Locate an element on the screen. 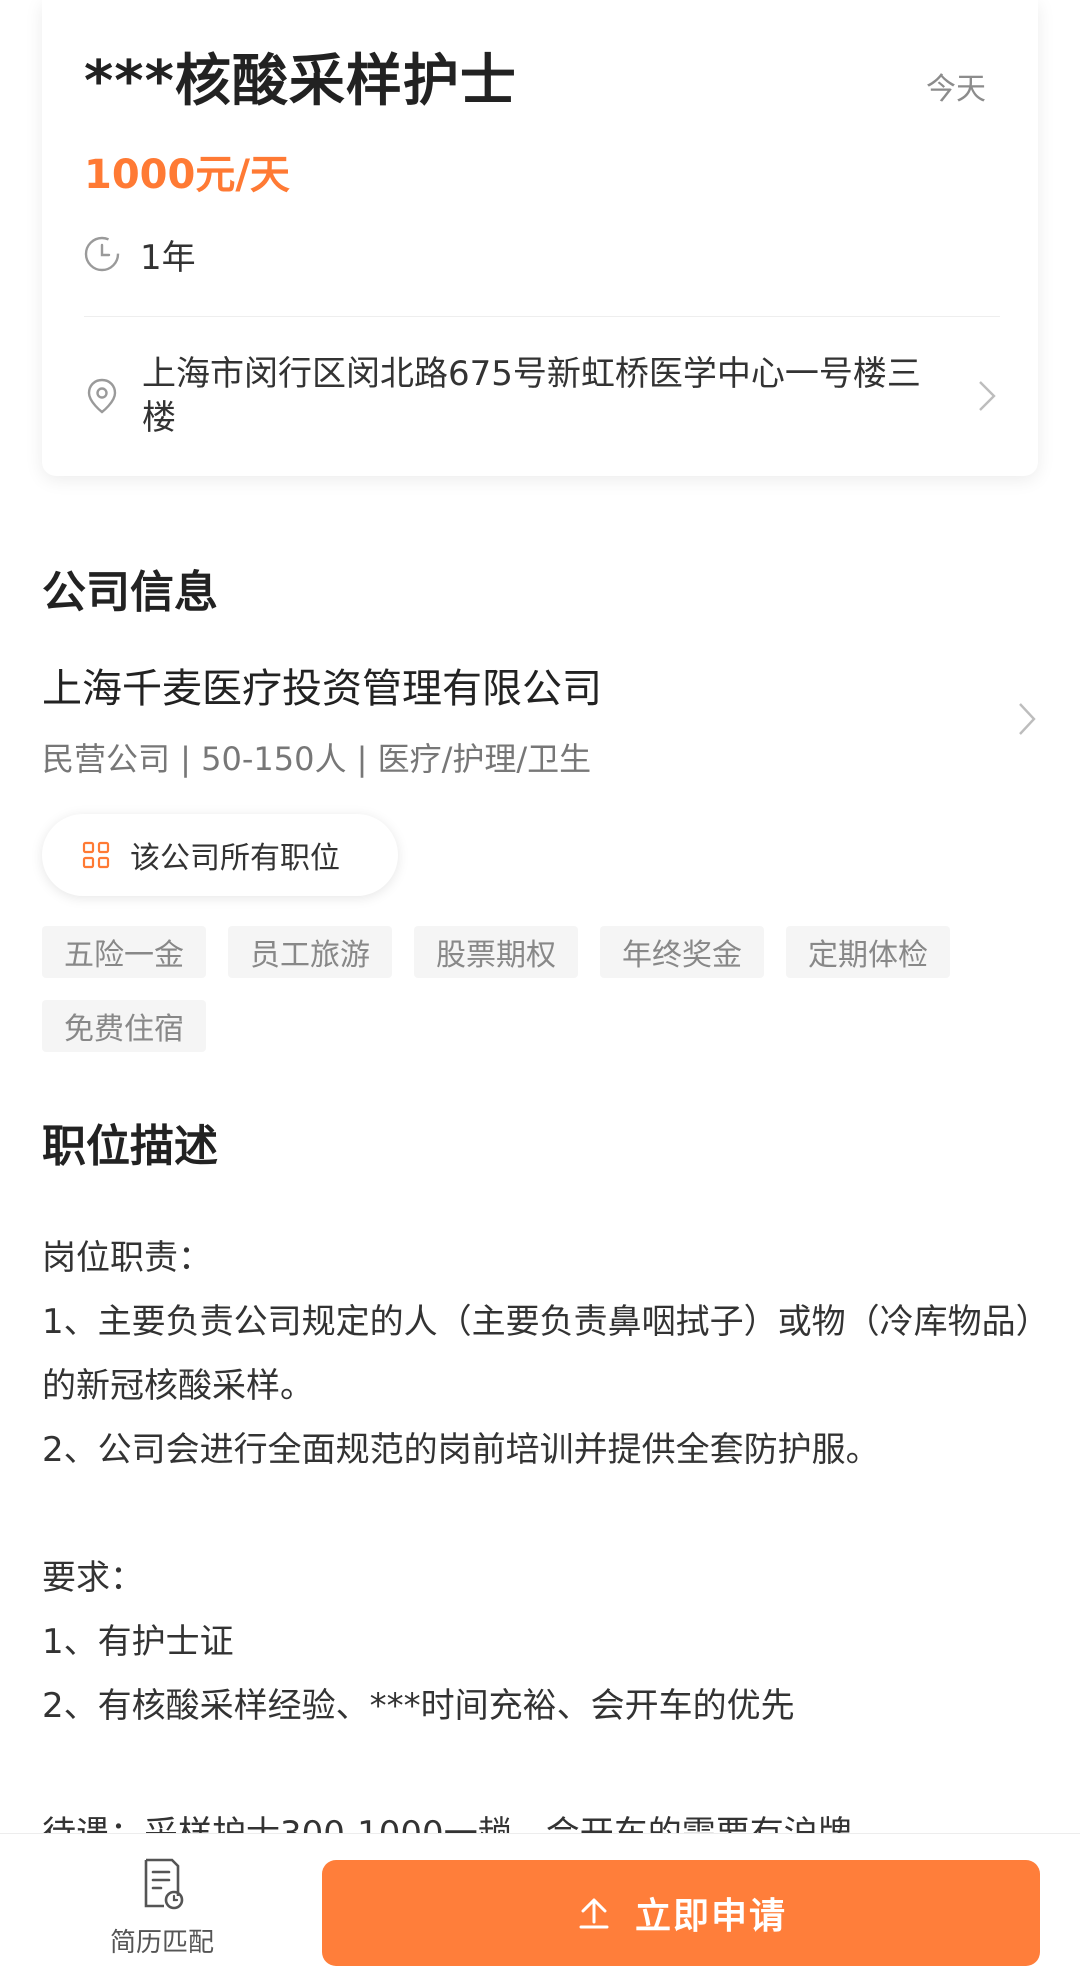 The width and height of the screenshot is (1080, 1973). all-jobs-label: 该公司所有职位 is located at coordinates (235, 858).